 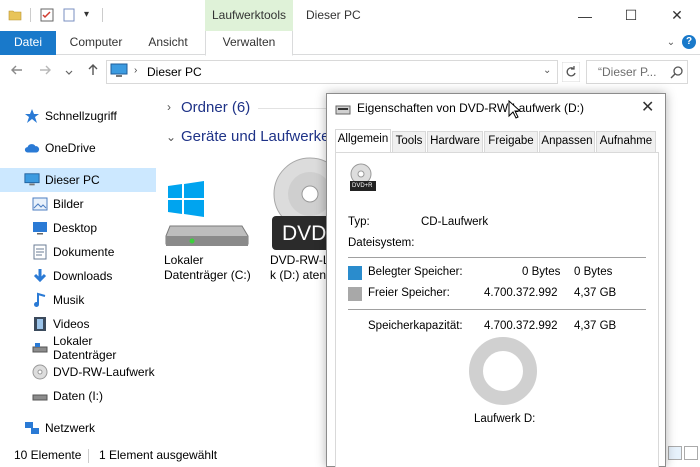 What do you see at coordinates (15, 15) in the screenshot?
I see `folder-icon` at bounding box center [15, 15].